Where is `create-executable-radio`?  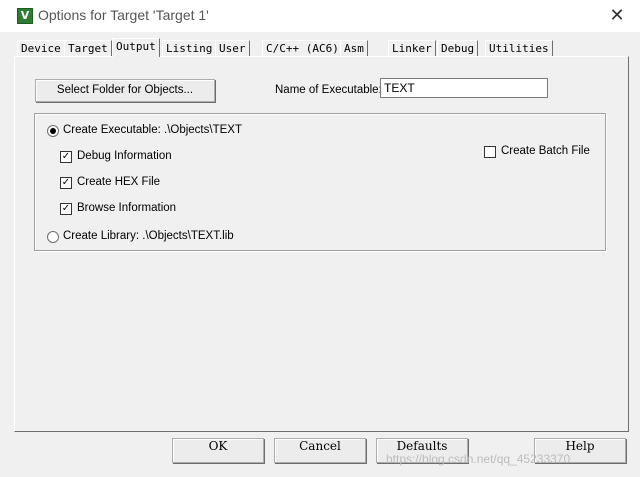 create-executable-radio is located at coordinates (53, 131).